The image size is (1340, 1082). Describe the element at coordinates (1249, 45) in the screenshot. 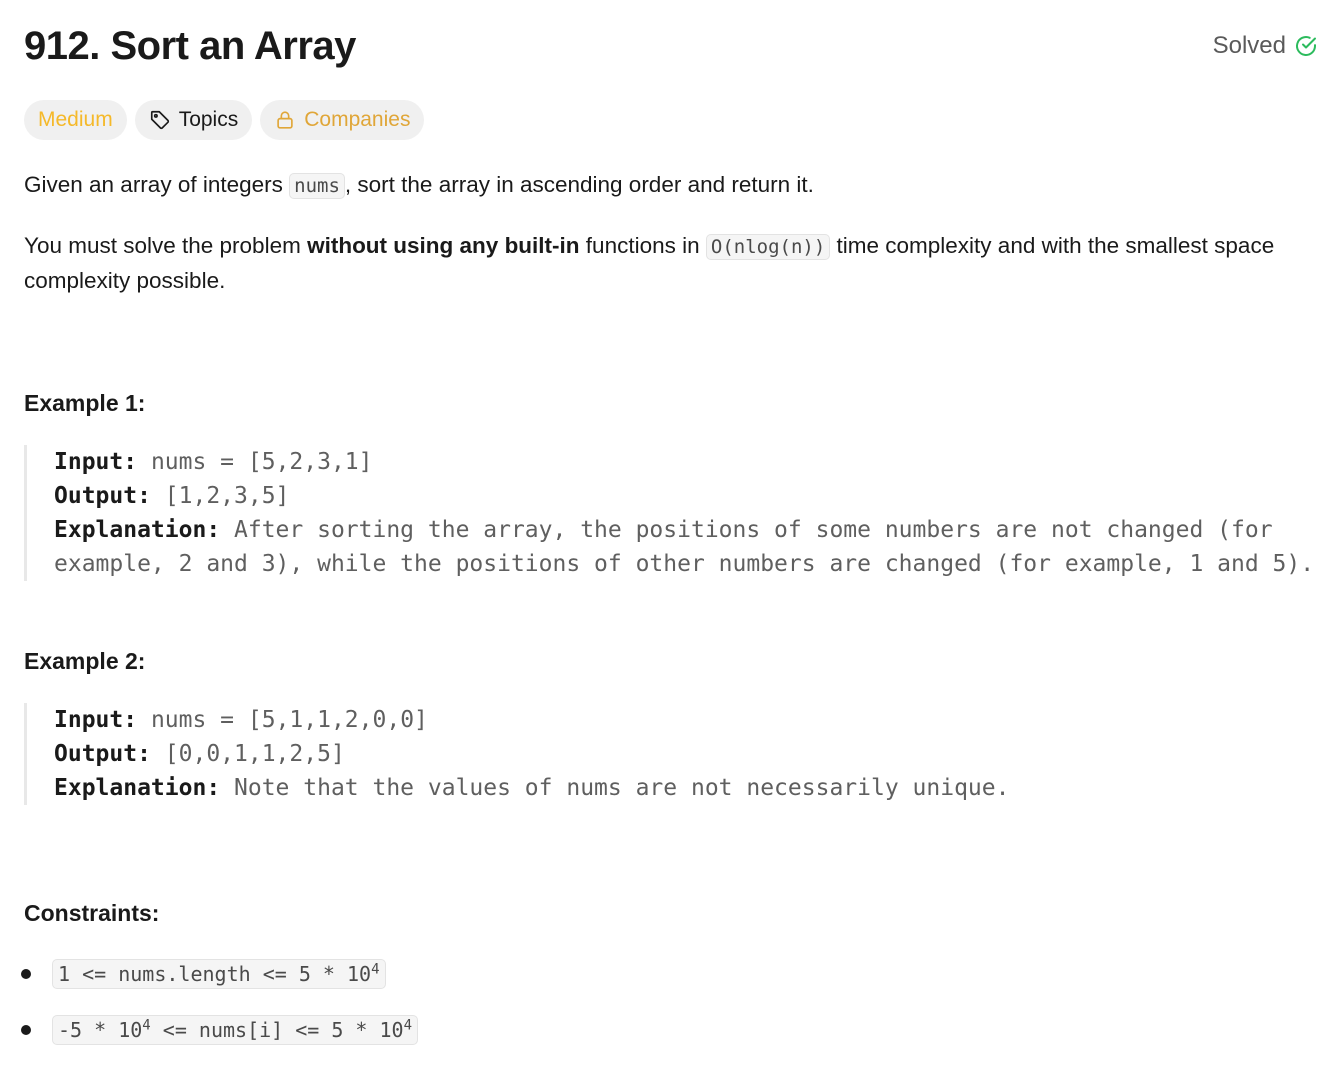

I see `solved-label: Solved` at that location.